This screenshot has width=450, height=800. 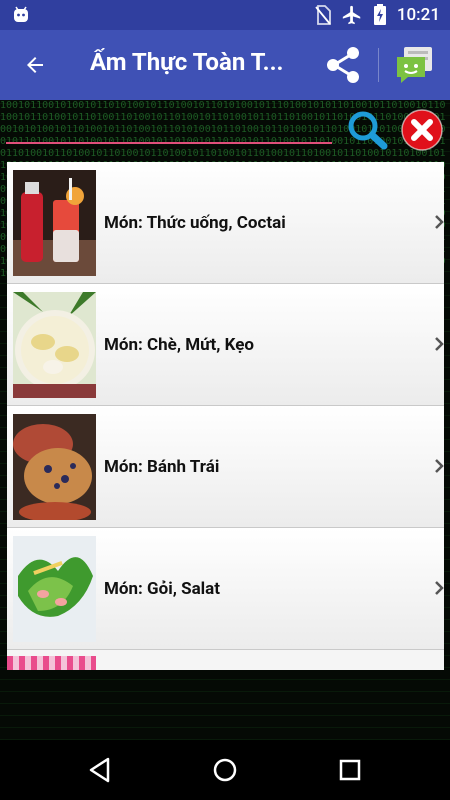 I want to click on arrow-back-icon, so click(x=35, y=65).